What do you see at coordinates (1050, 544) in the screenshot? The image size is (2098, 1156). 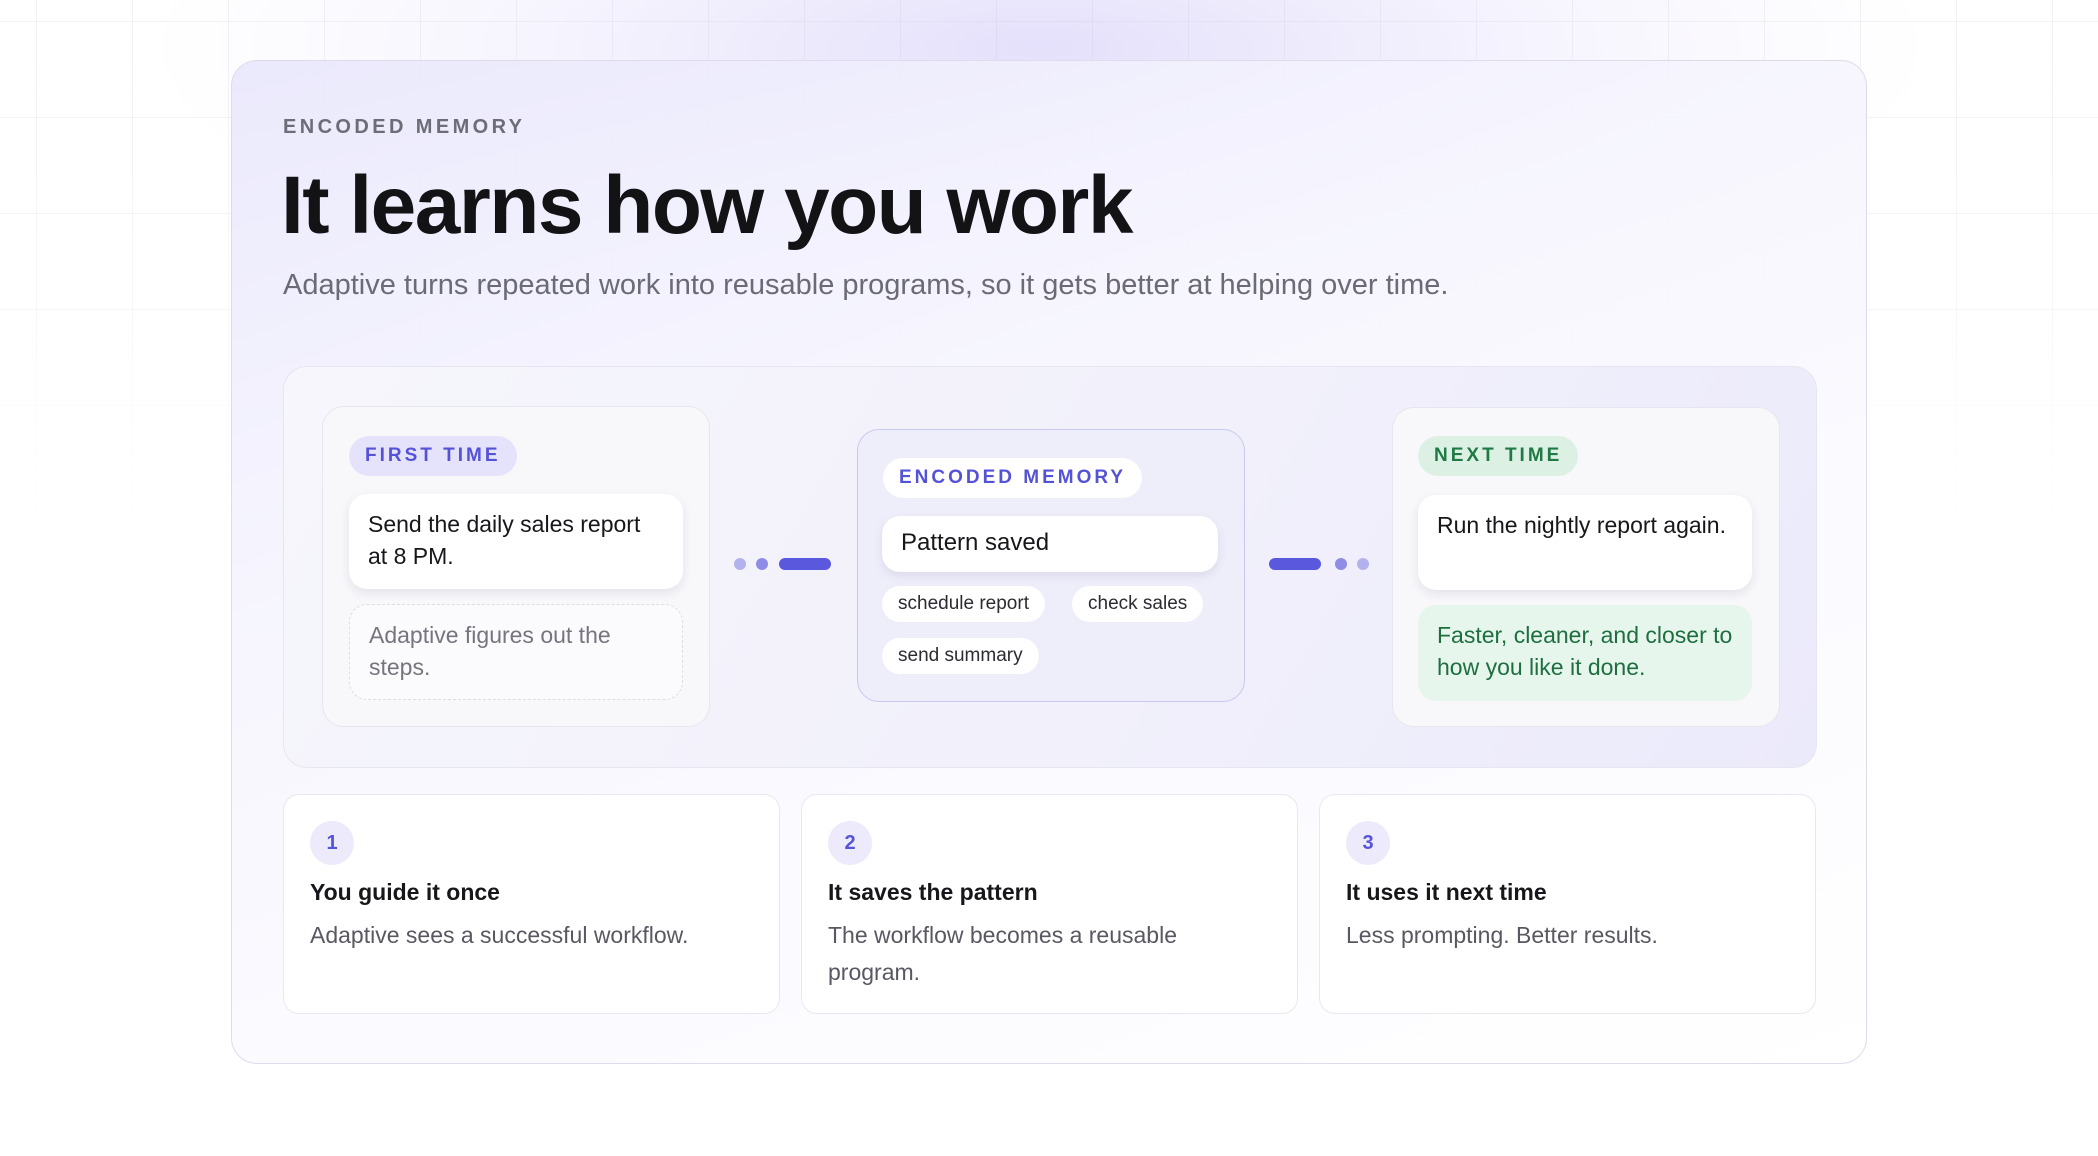 I see `pattern-saved-message: Pattern saved` at bounding box center [1050, 544].